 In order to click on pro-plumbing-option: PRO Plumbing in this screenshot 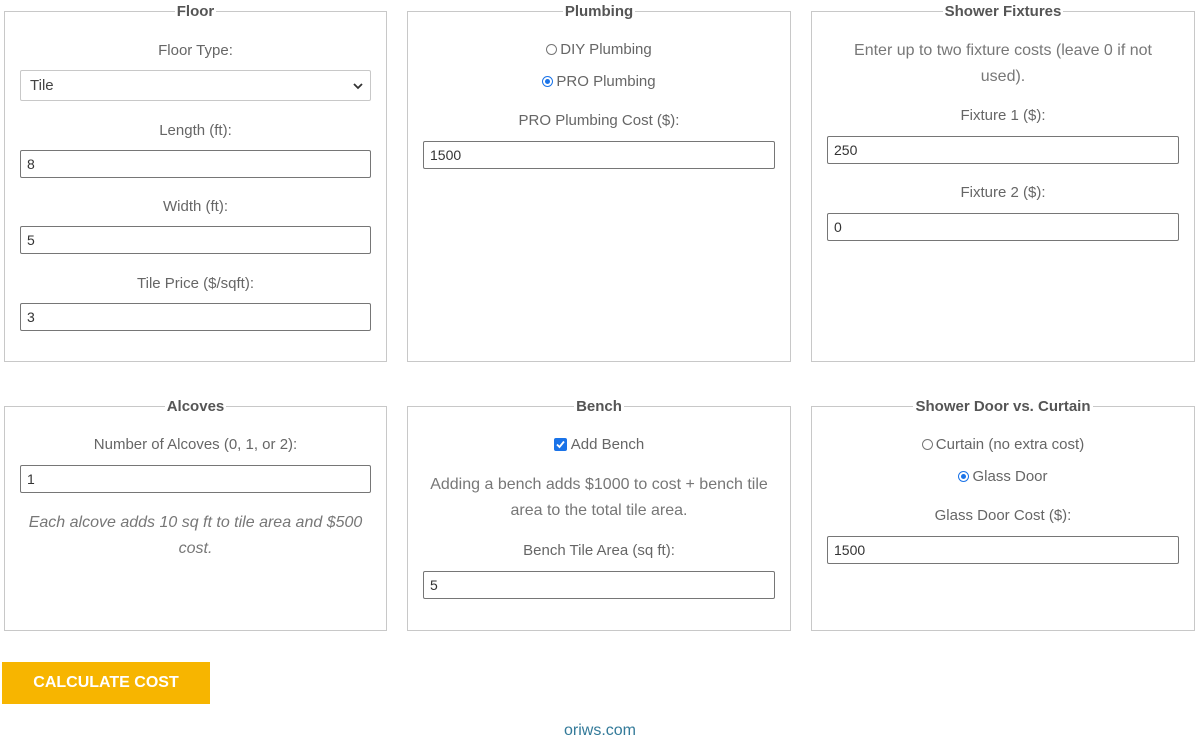, I will do `click(599, 82)`.